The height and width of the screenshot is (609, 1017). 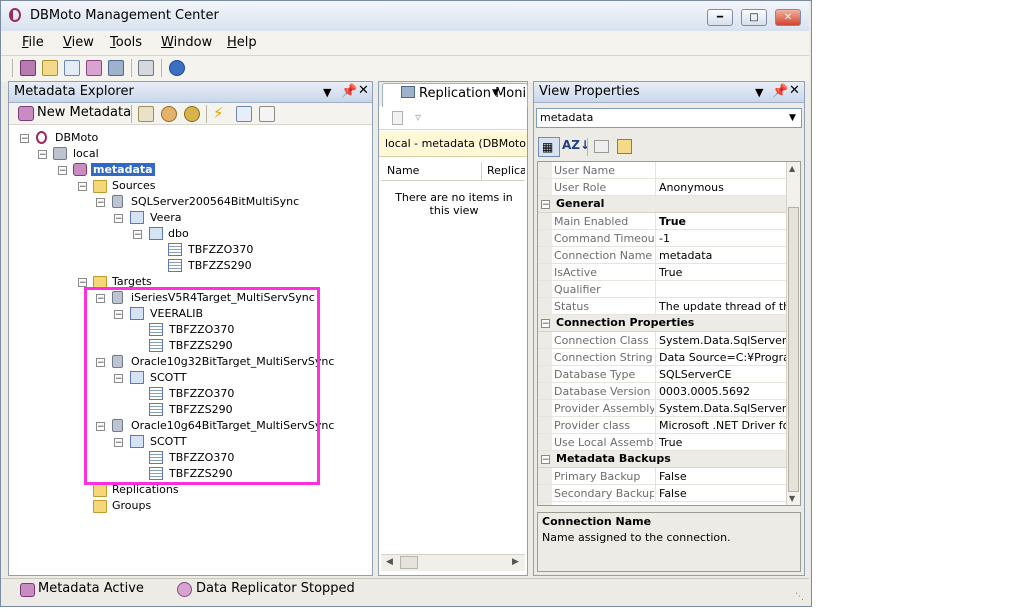 I want to click on property-row: Database Version 0003.0005.5692, so click(x=662, y=391).